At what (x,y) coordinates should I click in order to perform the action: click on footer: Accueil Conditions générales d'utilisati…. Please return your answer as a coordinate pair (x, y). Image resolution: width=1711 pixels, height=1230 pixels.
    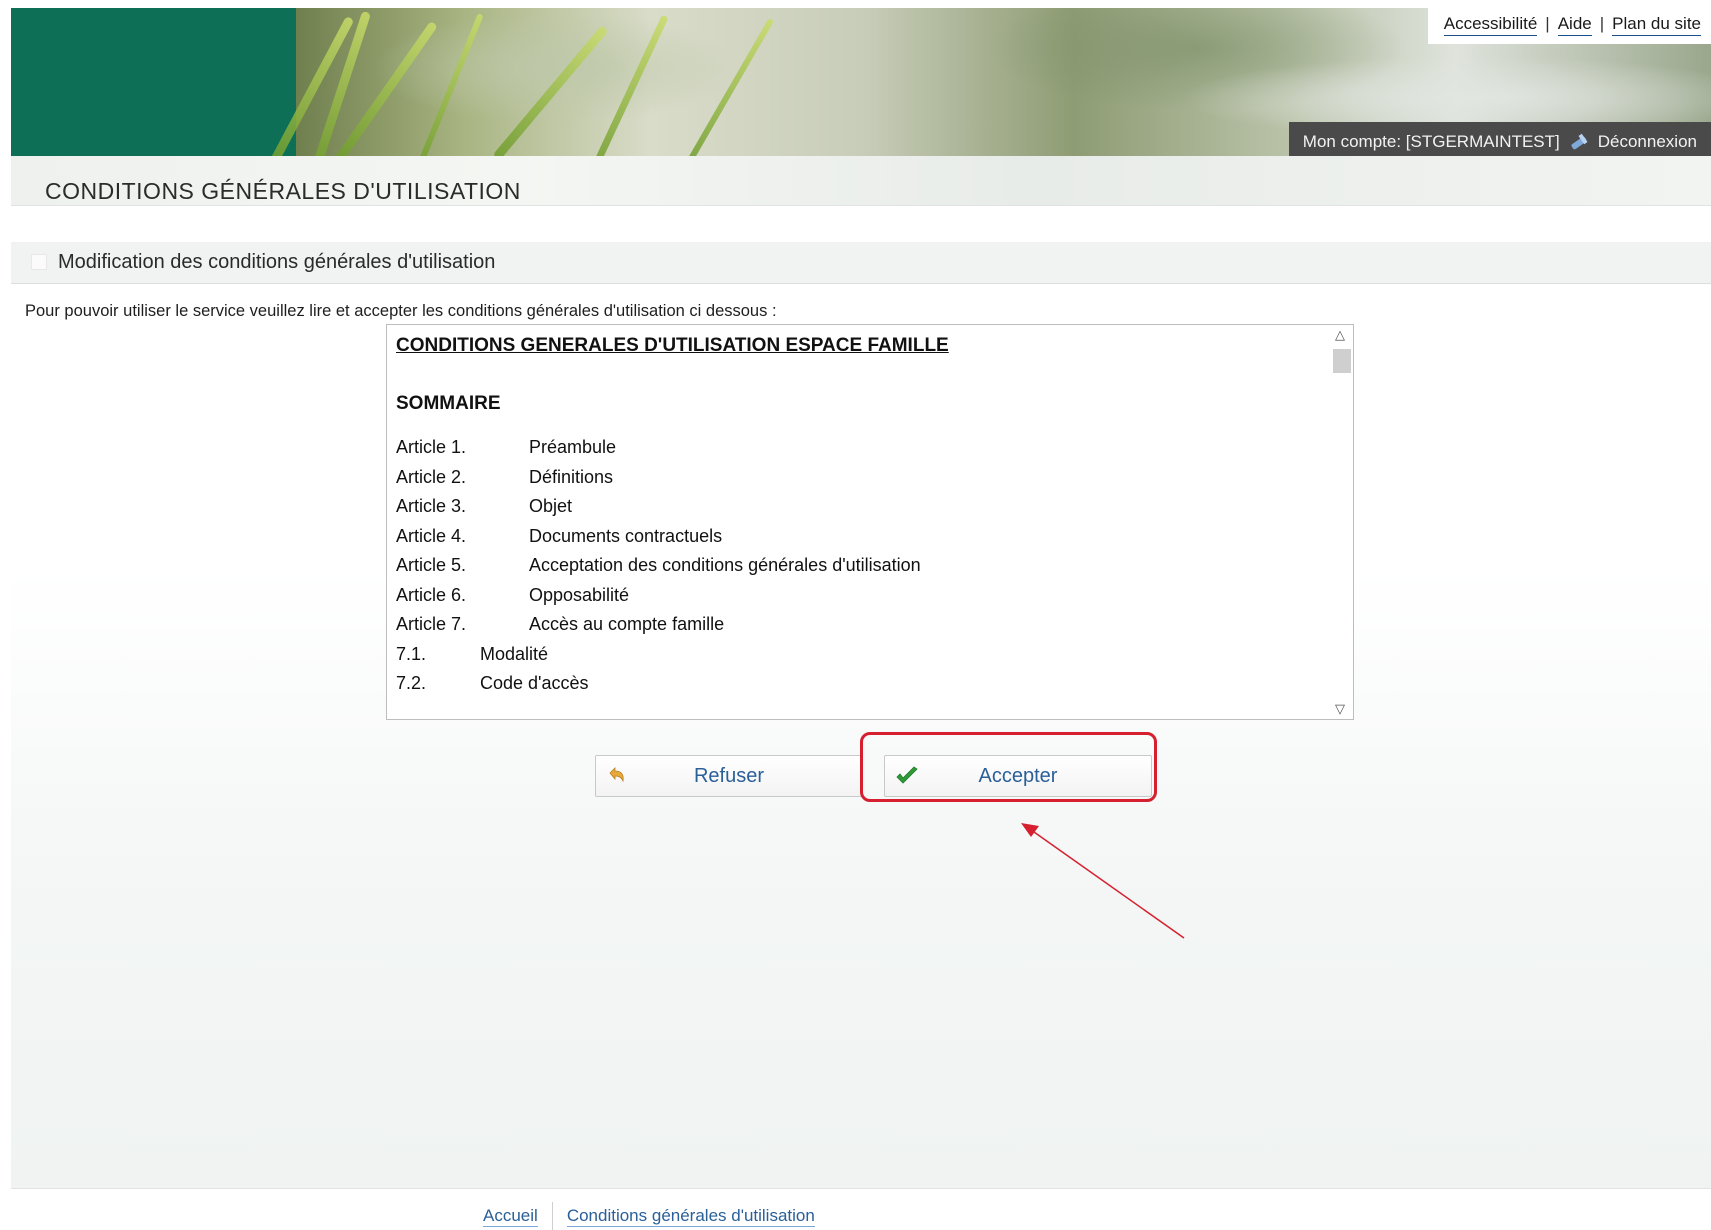
    Looking at the image, I should click on (861, 1209).